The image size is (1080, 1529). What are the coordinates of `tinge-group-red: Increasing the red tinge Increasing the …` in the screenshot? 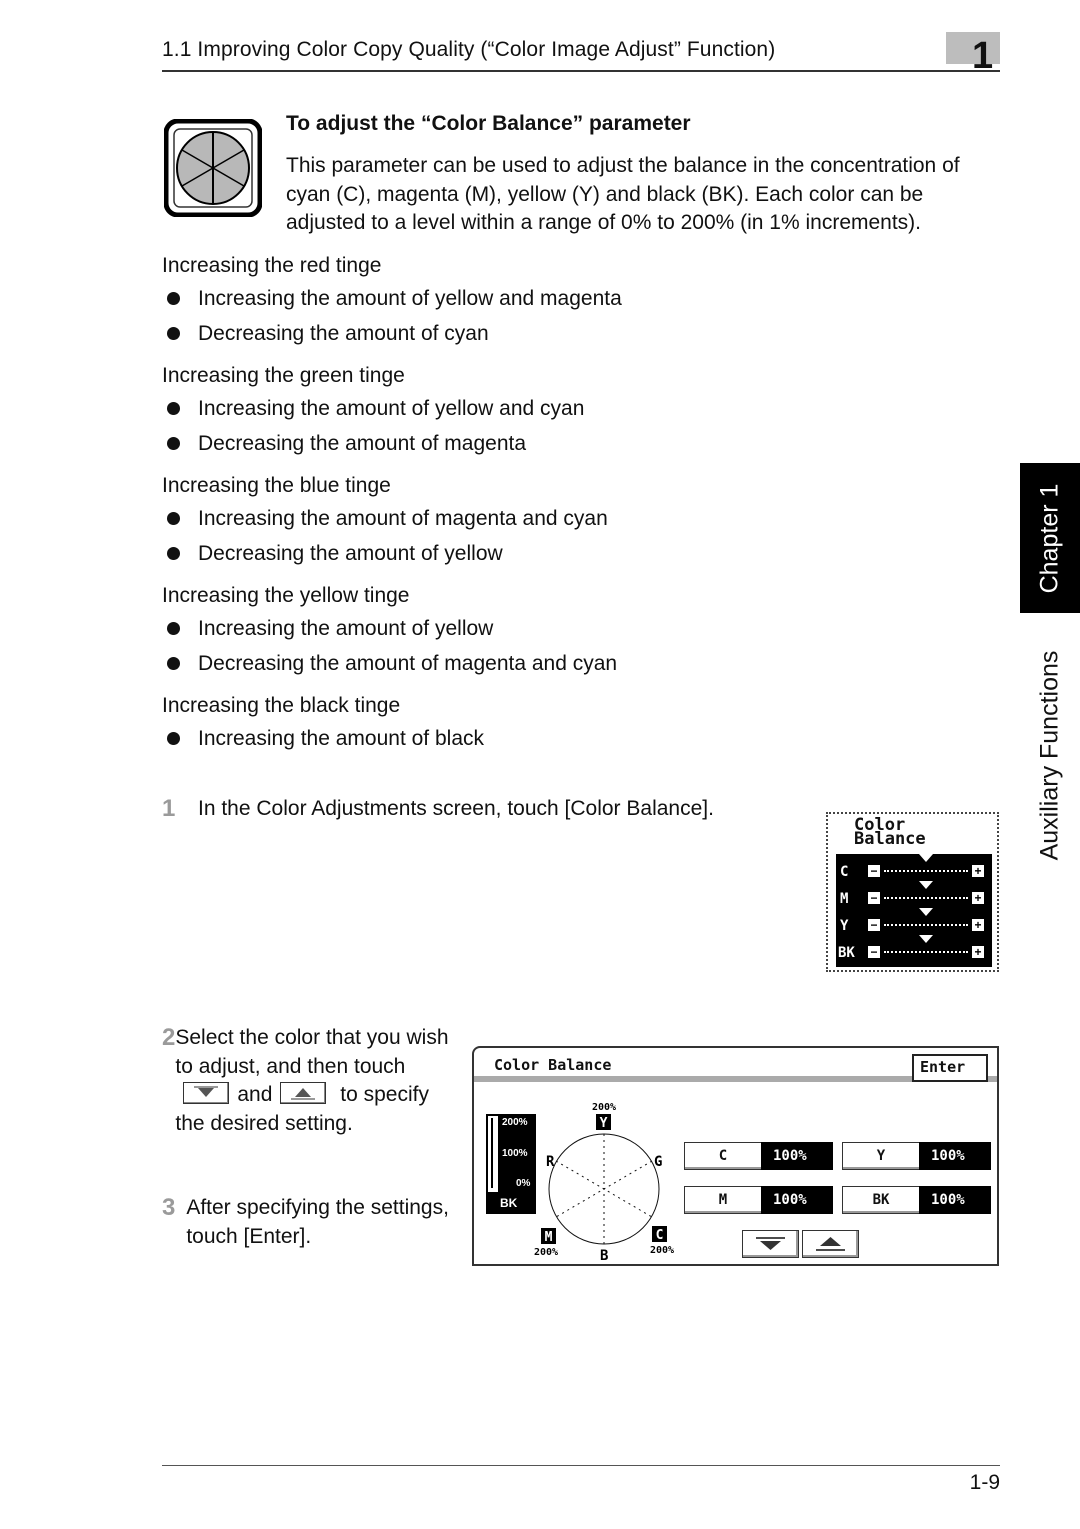 It's located at (482, 301).